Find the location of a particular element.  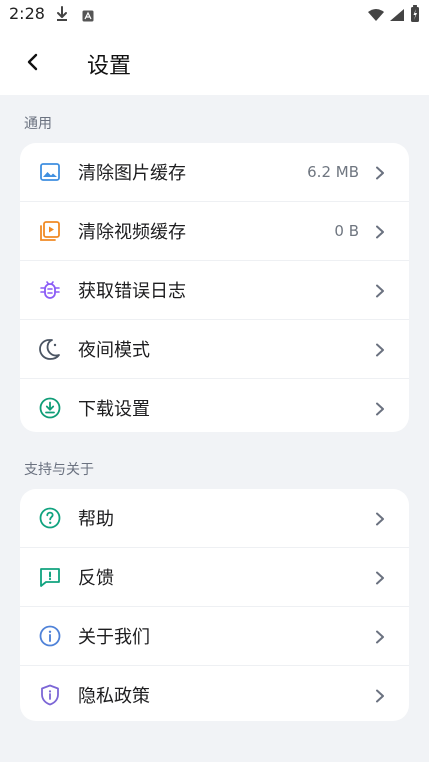

back-arrow-icon is located at coordinates (32, 62).